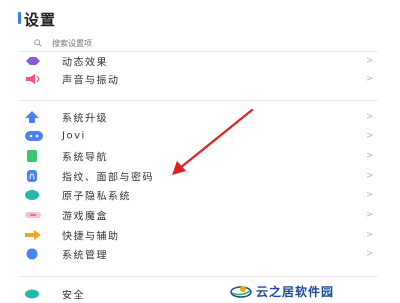 The width and height of the screenshot is (400, 303). What do you see at coordinates (91, 81) in the screenshot?
I see `settings-item-label: 声音与振动` at bounding box center [91, 81].